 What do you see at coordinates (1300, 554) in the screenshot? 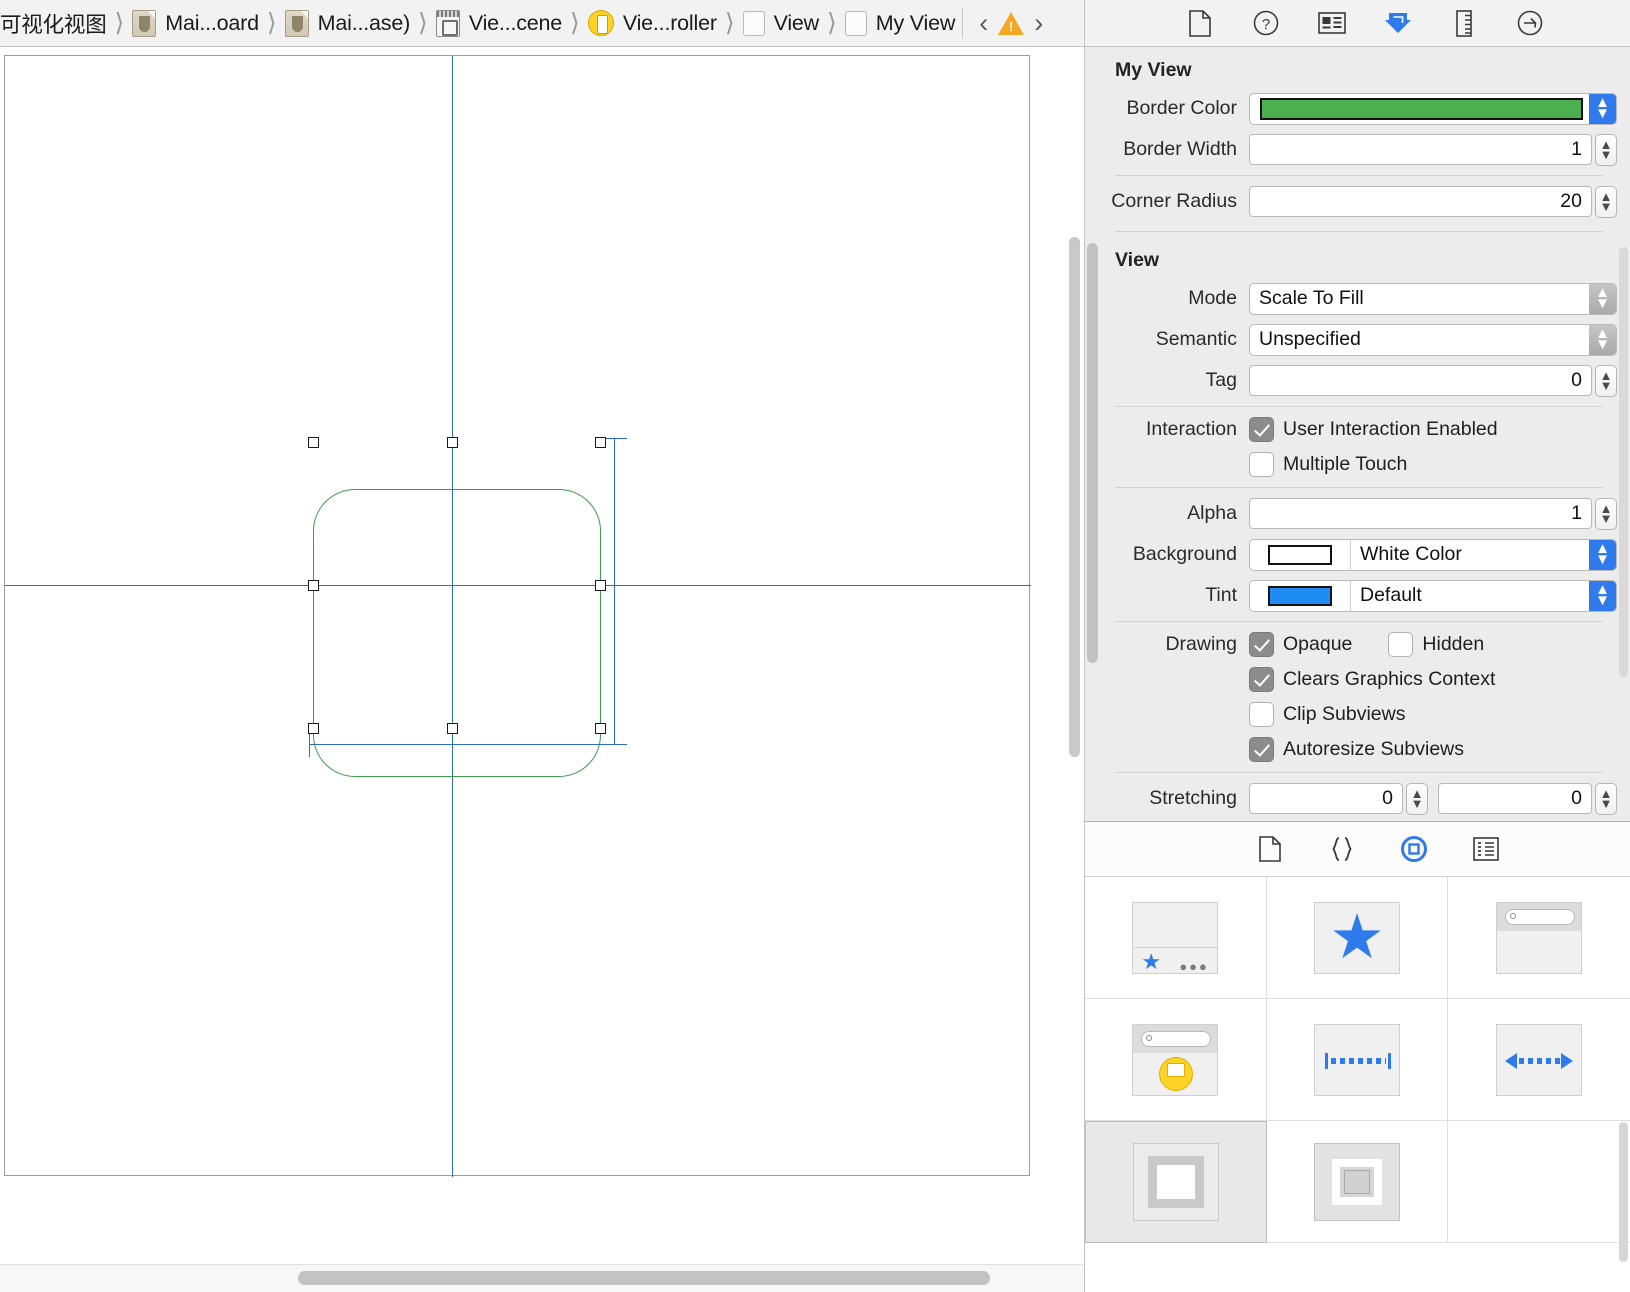
I see `background-color-swatch-box` at bounding box center [1300, 554].